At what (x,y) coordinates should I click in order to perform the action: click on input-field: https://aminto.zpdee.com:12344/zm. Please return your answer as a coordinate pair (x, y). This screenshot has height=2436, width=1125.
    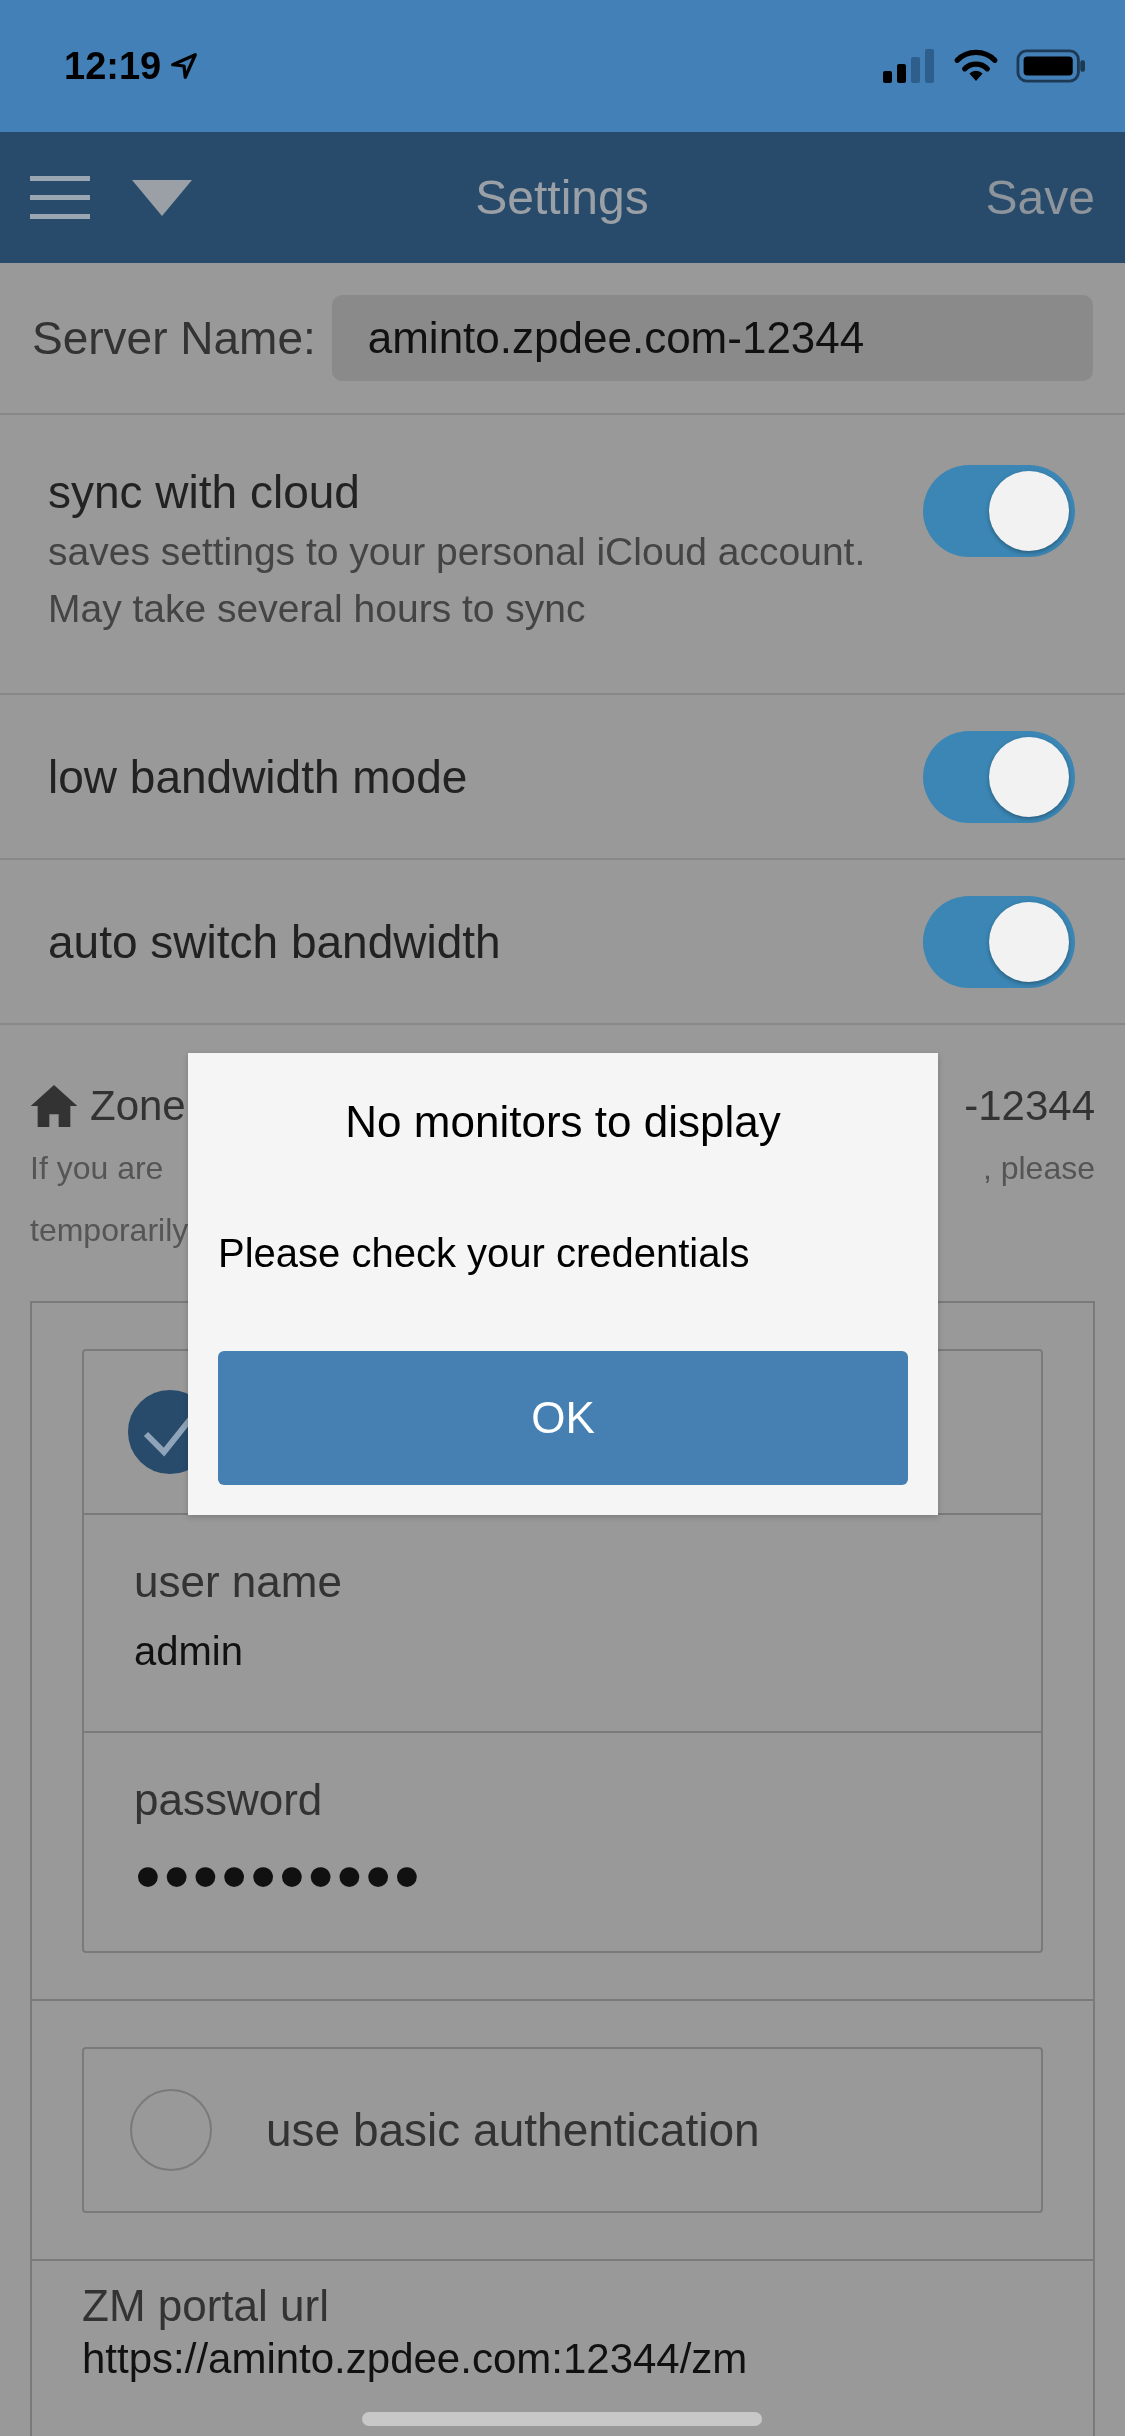
    Looking at the image, I should click on (415, 2359).